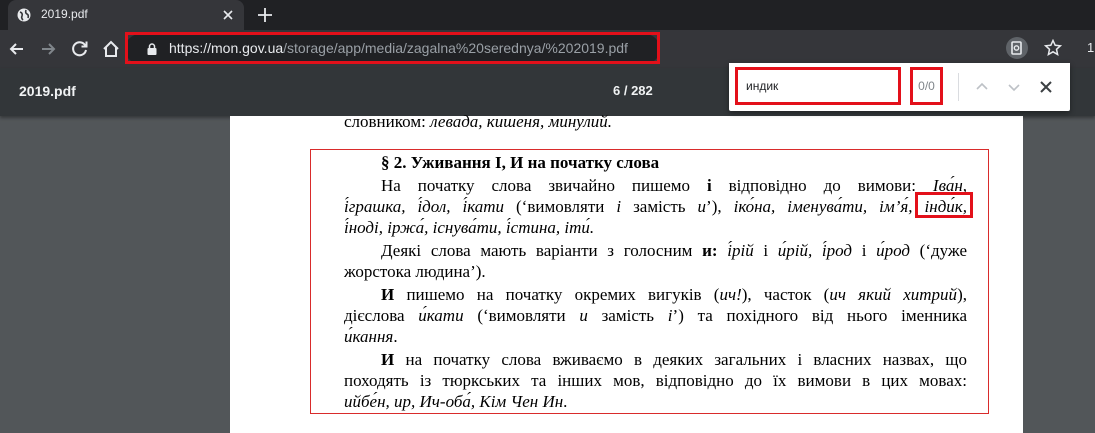 The height and width of the screenshot is (433, 1095). I want to click on tab-strip: 2019.pdf, so click(547, 15).